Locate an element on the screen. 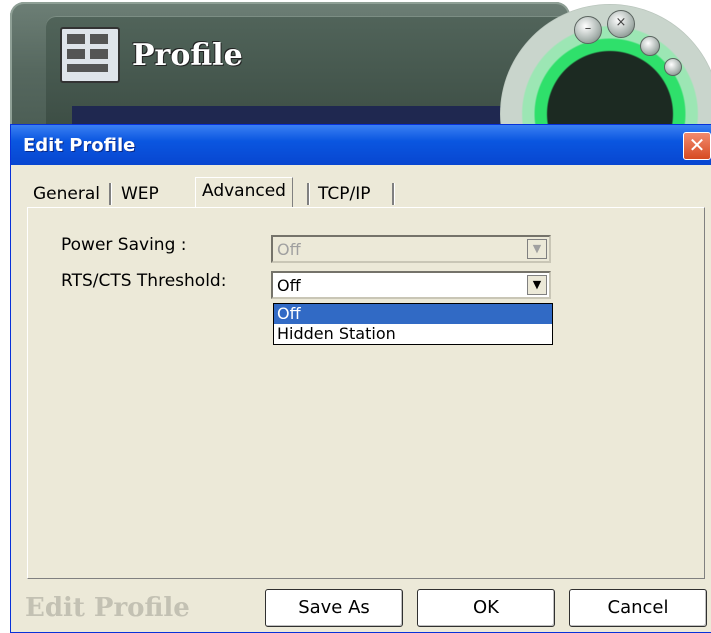 The height and width of the screenshot is (633, 711). save-as-button: Save As is located at coordinates (334, 608).